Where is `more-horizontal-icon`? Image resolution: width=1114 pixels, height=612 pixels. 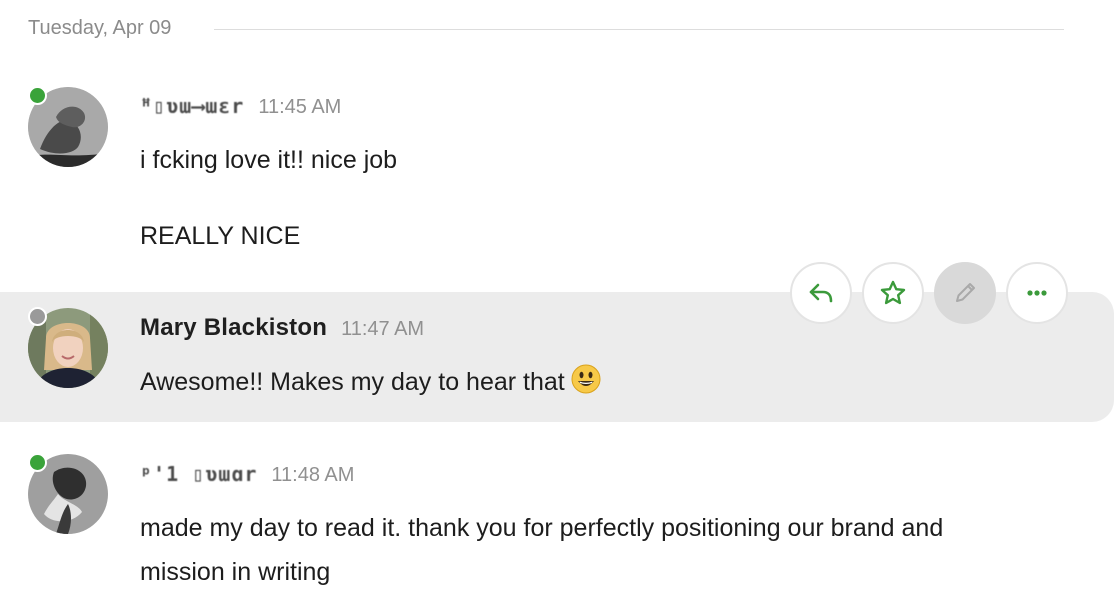
more-horizontal-icon is located at coordinates (1037, 293).